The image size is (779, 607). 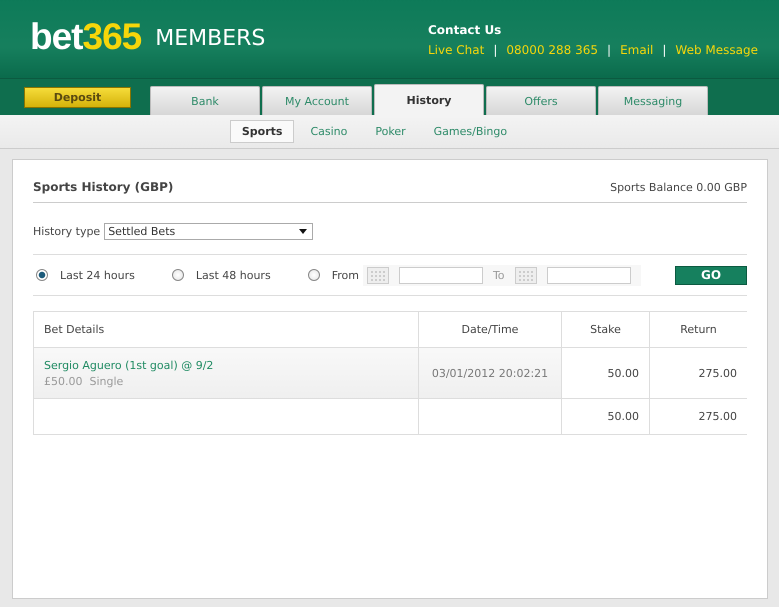 I want to click on nav-tab: Bank, so click(x=205, y=100).